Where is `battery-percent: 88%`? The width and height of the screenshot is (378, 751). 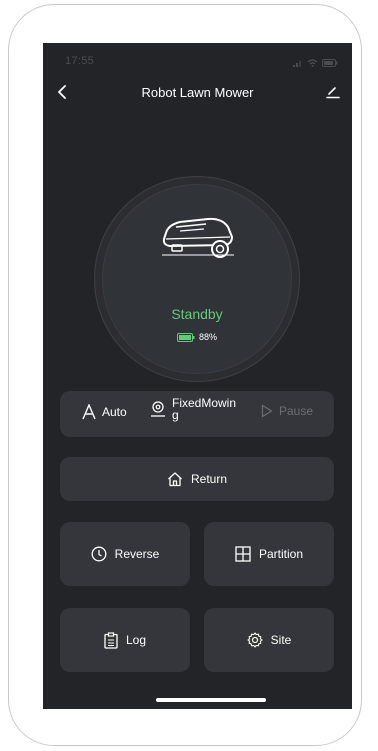
battery-percent: 88% is located at coordinates (207, 337).